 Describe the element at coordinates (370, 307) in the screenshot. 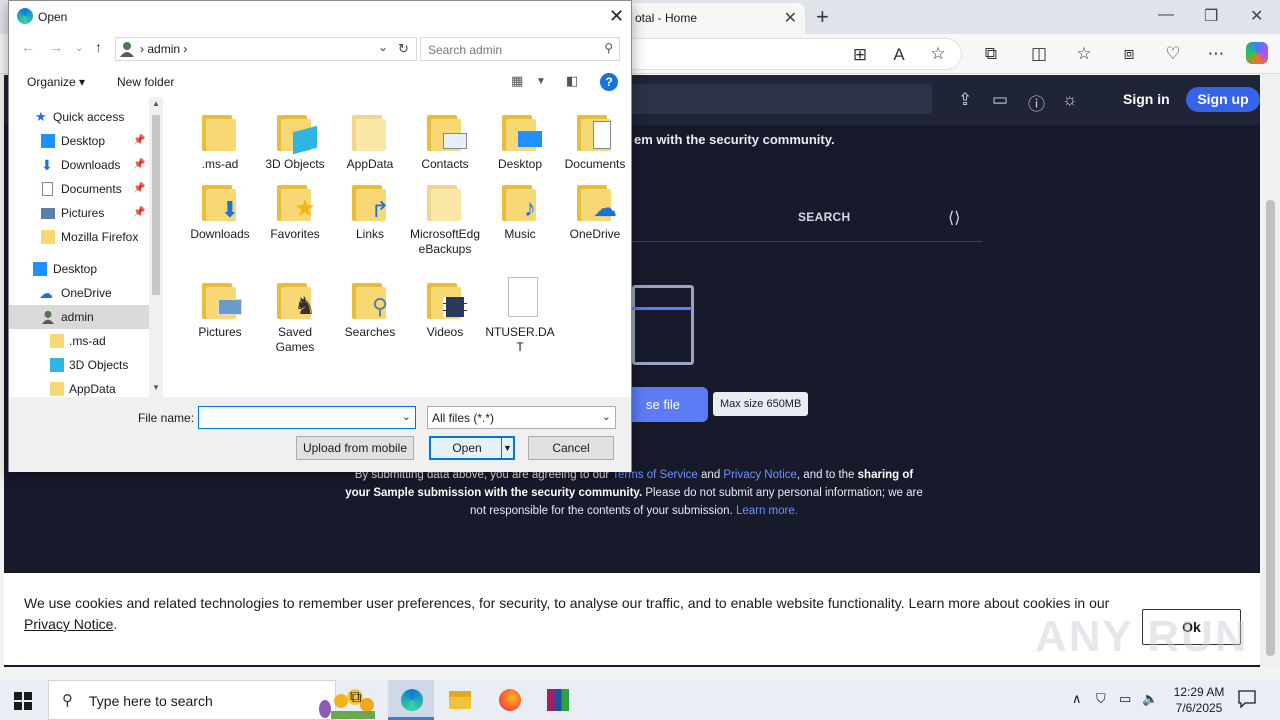

I see `folder-item: ⚲ Searches` at that location.